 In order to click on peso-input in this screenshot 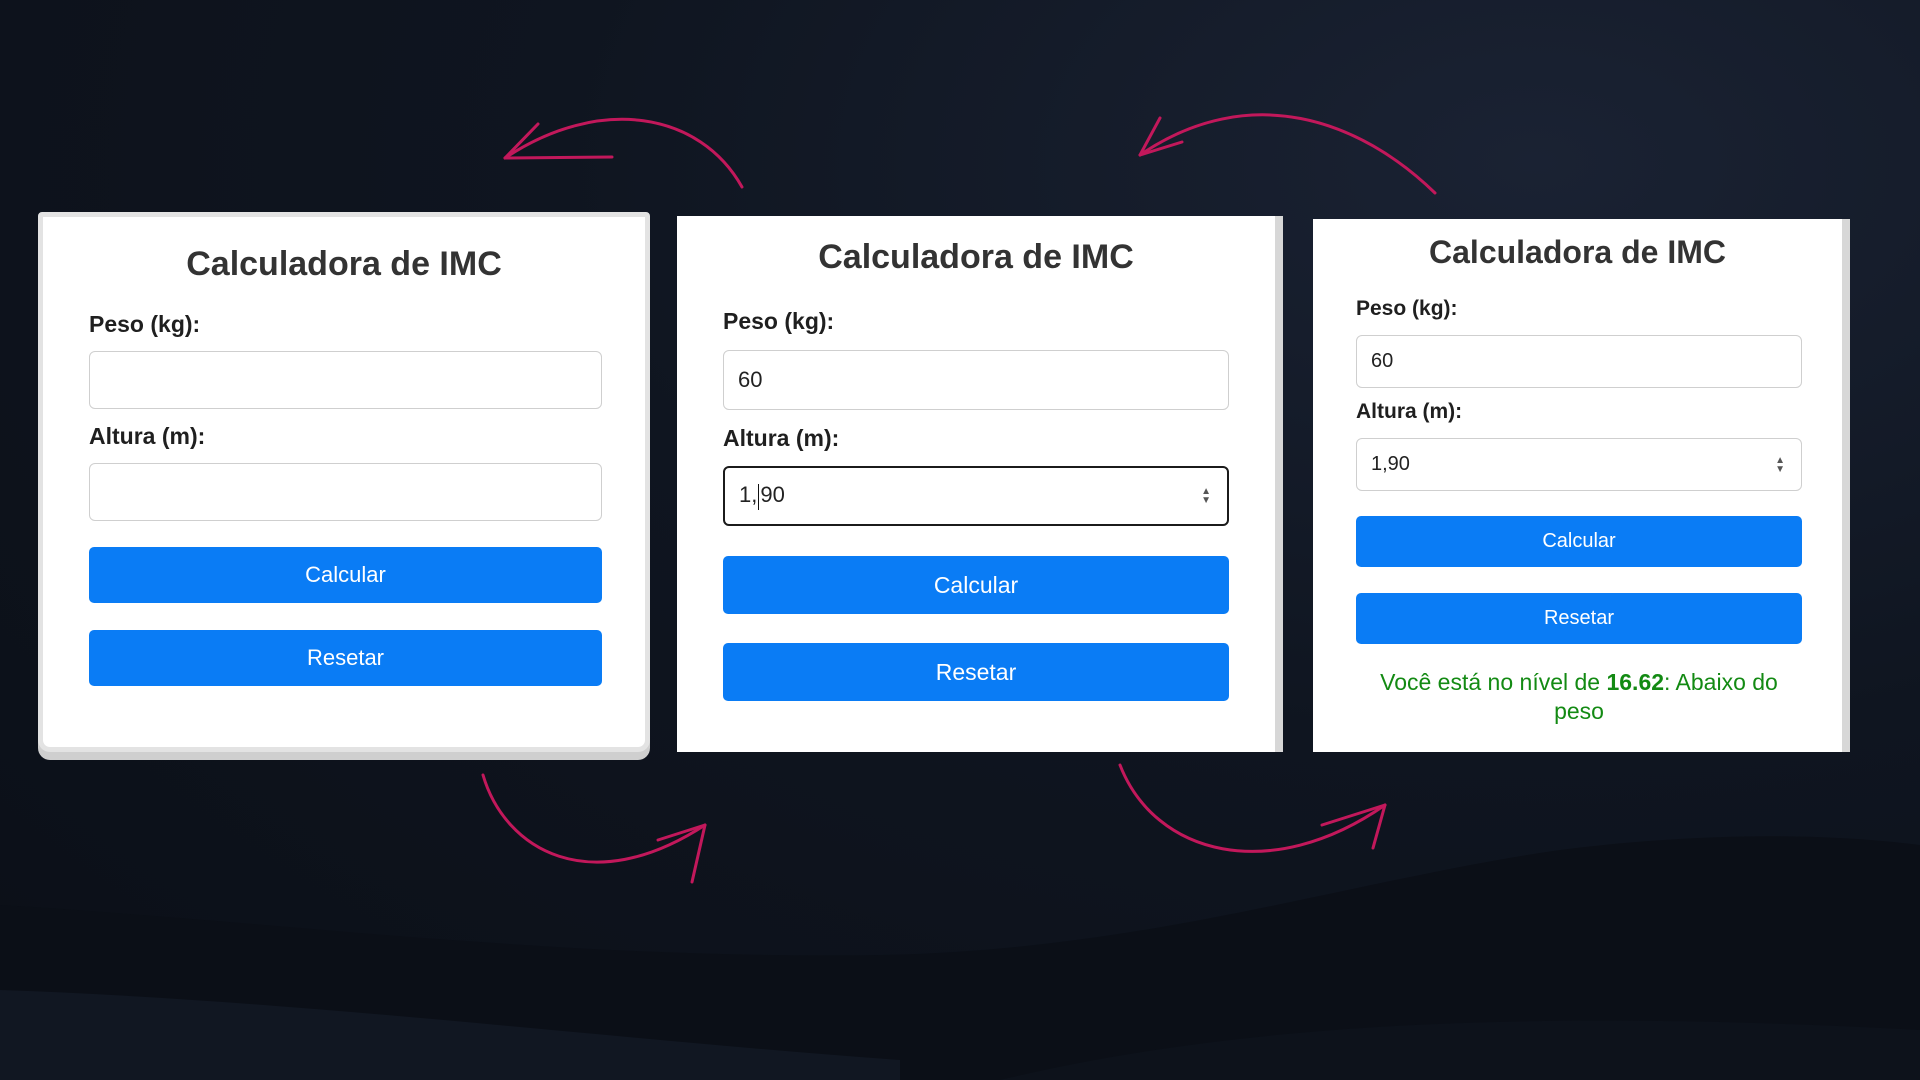, I will do `click(345, 380)`.